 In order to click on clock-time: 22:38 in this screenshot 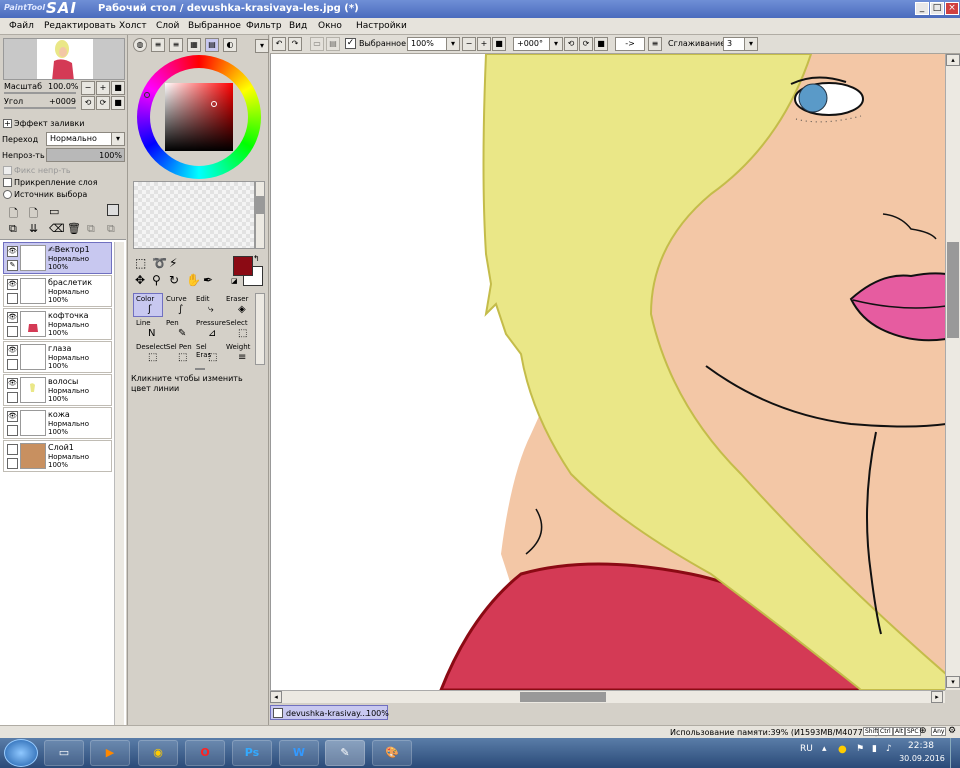, I will do `click(921, 746)`.